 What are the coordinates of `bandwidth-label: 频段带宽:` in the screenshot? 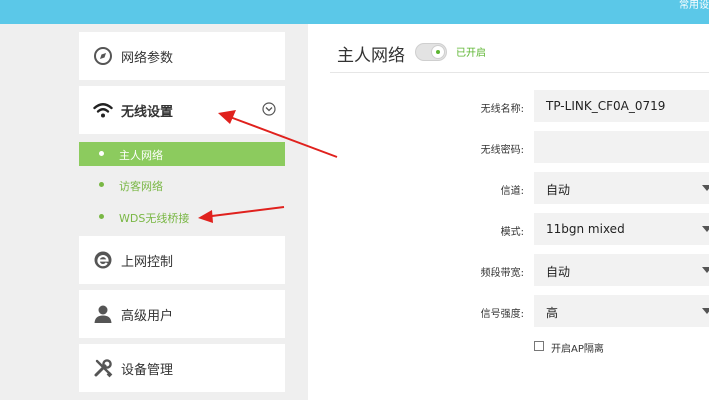 It's located at (502, 273).